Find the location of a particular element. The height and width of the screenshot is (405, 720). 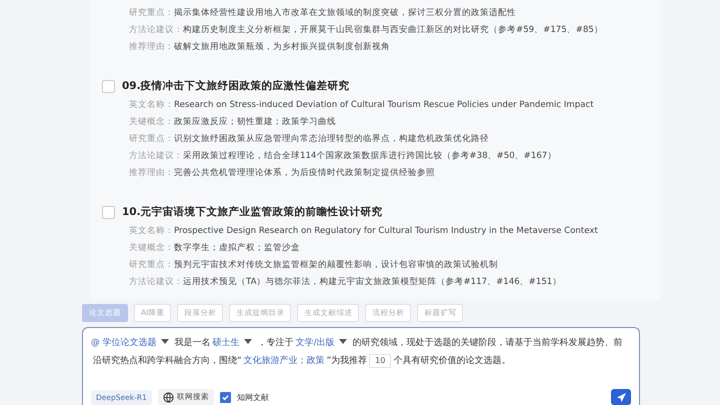

field-value: 揭示集体经营性建设用地入市改革在文旅领域的制度突破，探讨三权分置的政策适配性 is located at coordinates (345, 13).